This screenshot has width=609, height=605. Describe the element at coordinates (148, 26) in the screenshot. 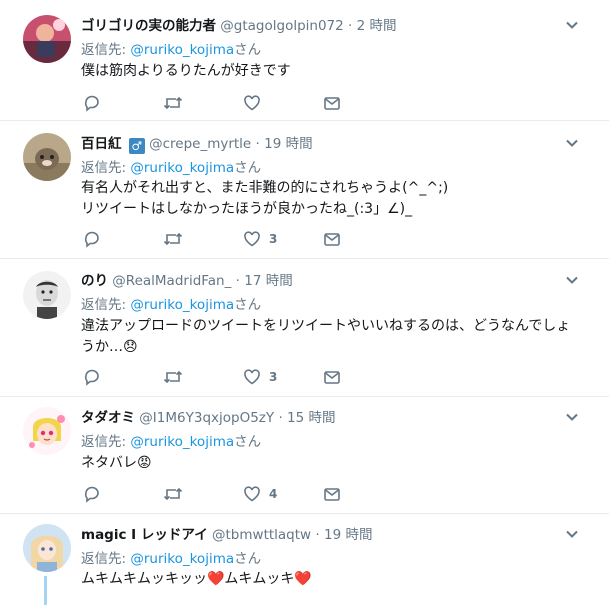

I see `display-name: ゴリゴリの実の能力者` at that location.